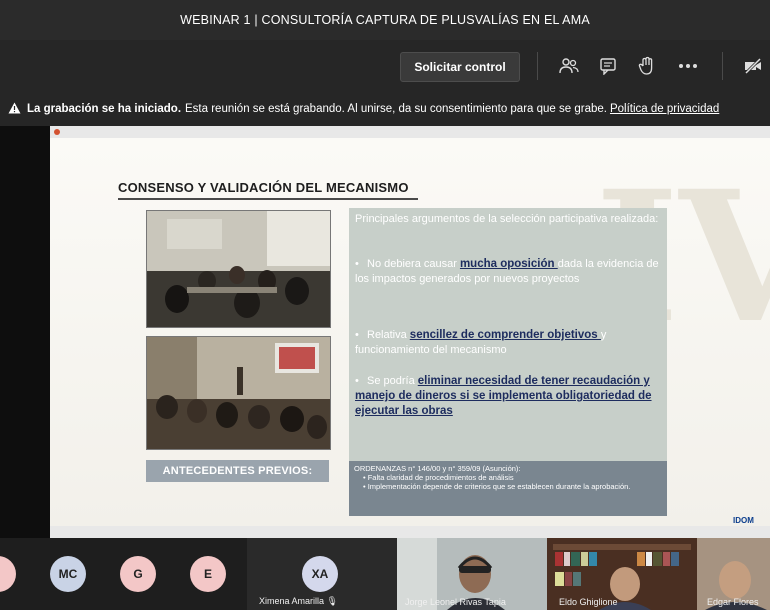 The image size is (770, 610). Describe the element at coordinates (647, 66) in the screenshot. I see `raise-hand-icon` at that location.